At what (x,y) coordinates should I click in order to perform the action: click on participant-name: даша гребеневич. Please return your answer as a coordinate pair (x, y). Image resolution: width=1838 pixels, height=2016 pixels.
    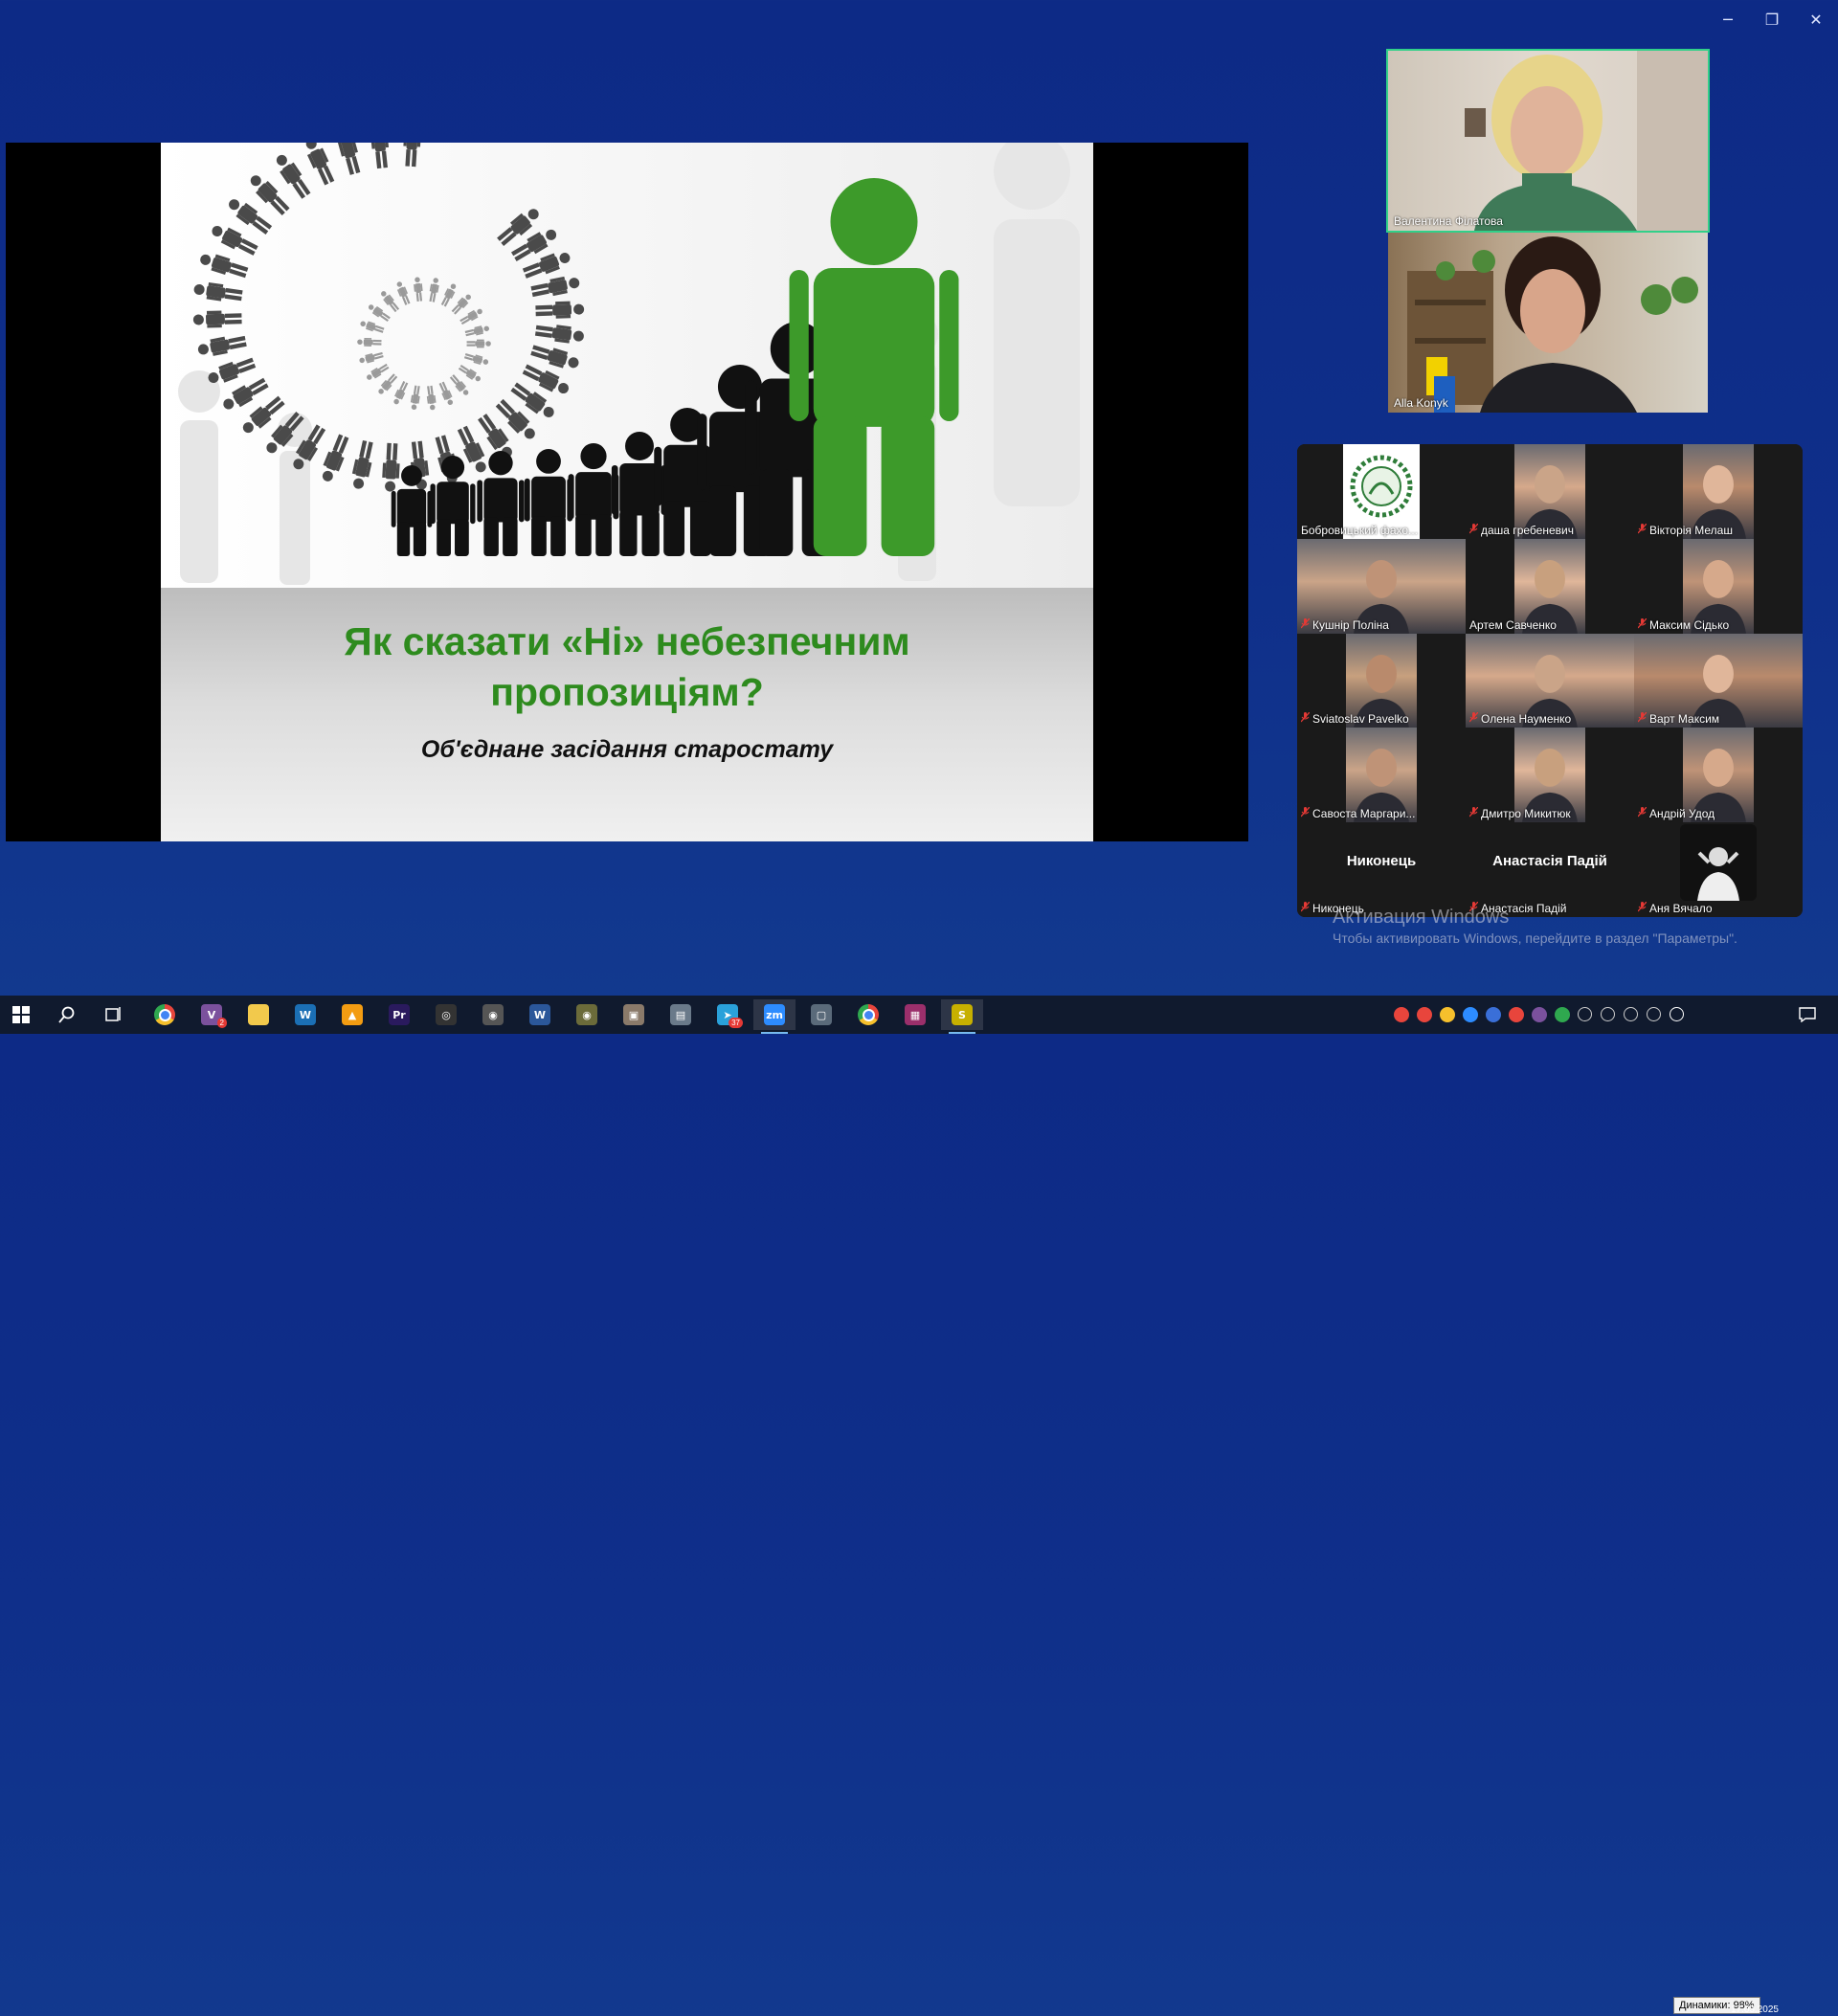
    Looking at the image, I should click on (1528, 530).